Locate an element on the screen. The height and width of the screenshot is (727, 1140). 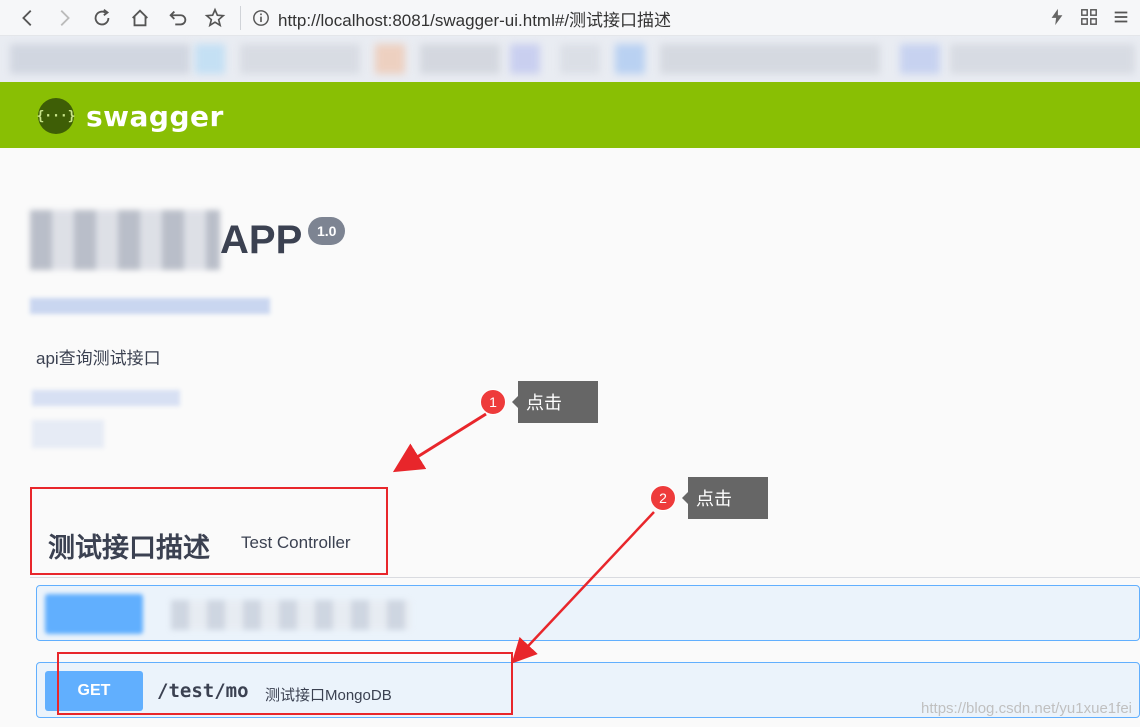
toolbar-divider is located at coordinates (240, 18).